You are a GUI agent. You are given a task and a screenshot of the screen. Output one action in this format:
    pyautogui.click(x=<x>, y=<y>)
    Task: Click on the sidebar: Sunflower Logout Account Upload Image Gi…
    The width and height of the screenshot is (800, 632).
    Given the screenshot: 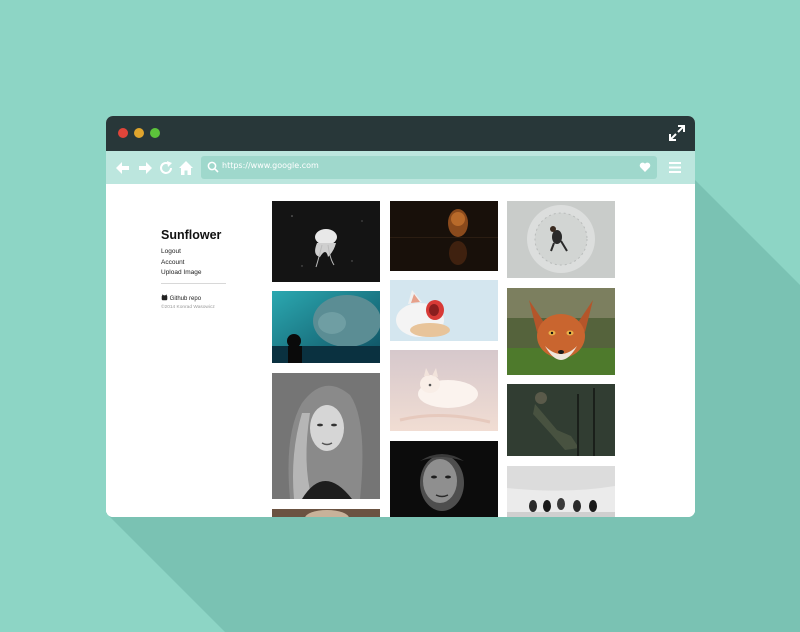 What is the action you would take?
    pyautogui.click(x=196, y=269)
    